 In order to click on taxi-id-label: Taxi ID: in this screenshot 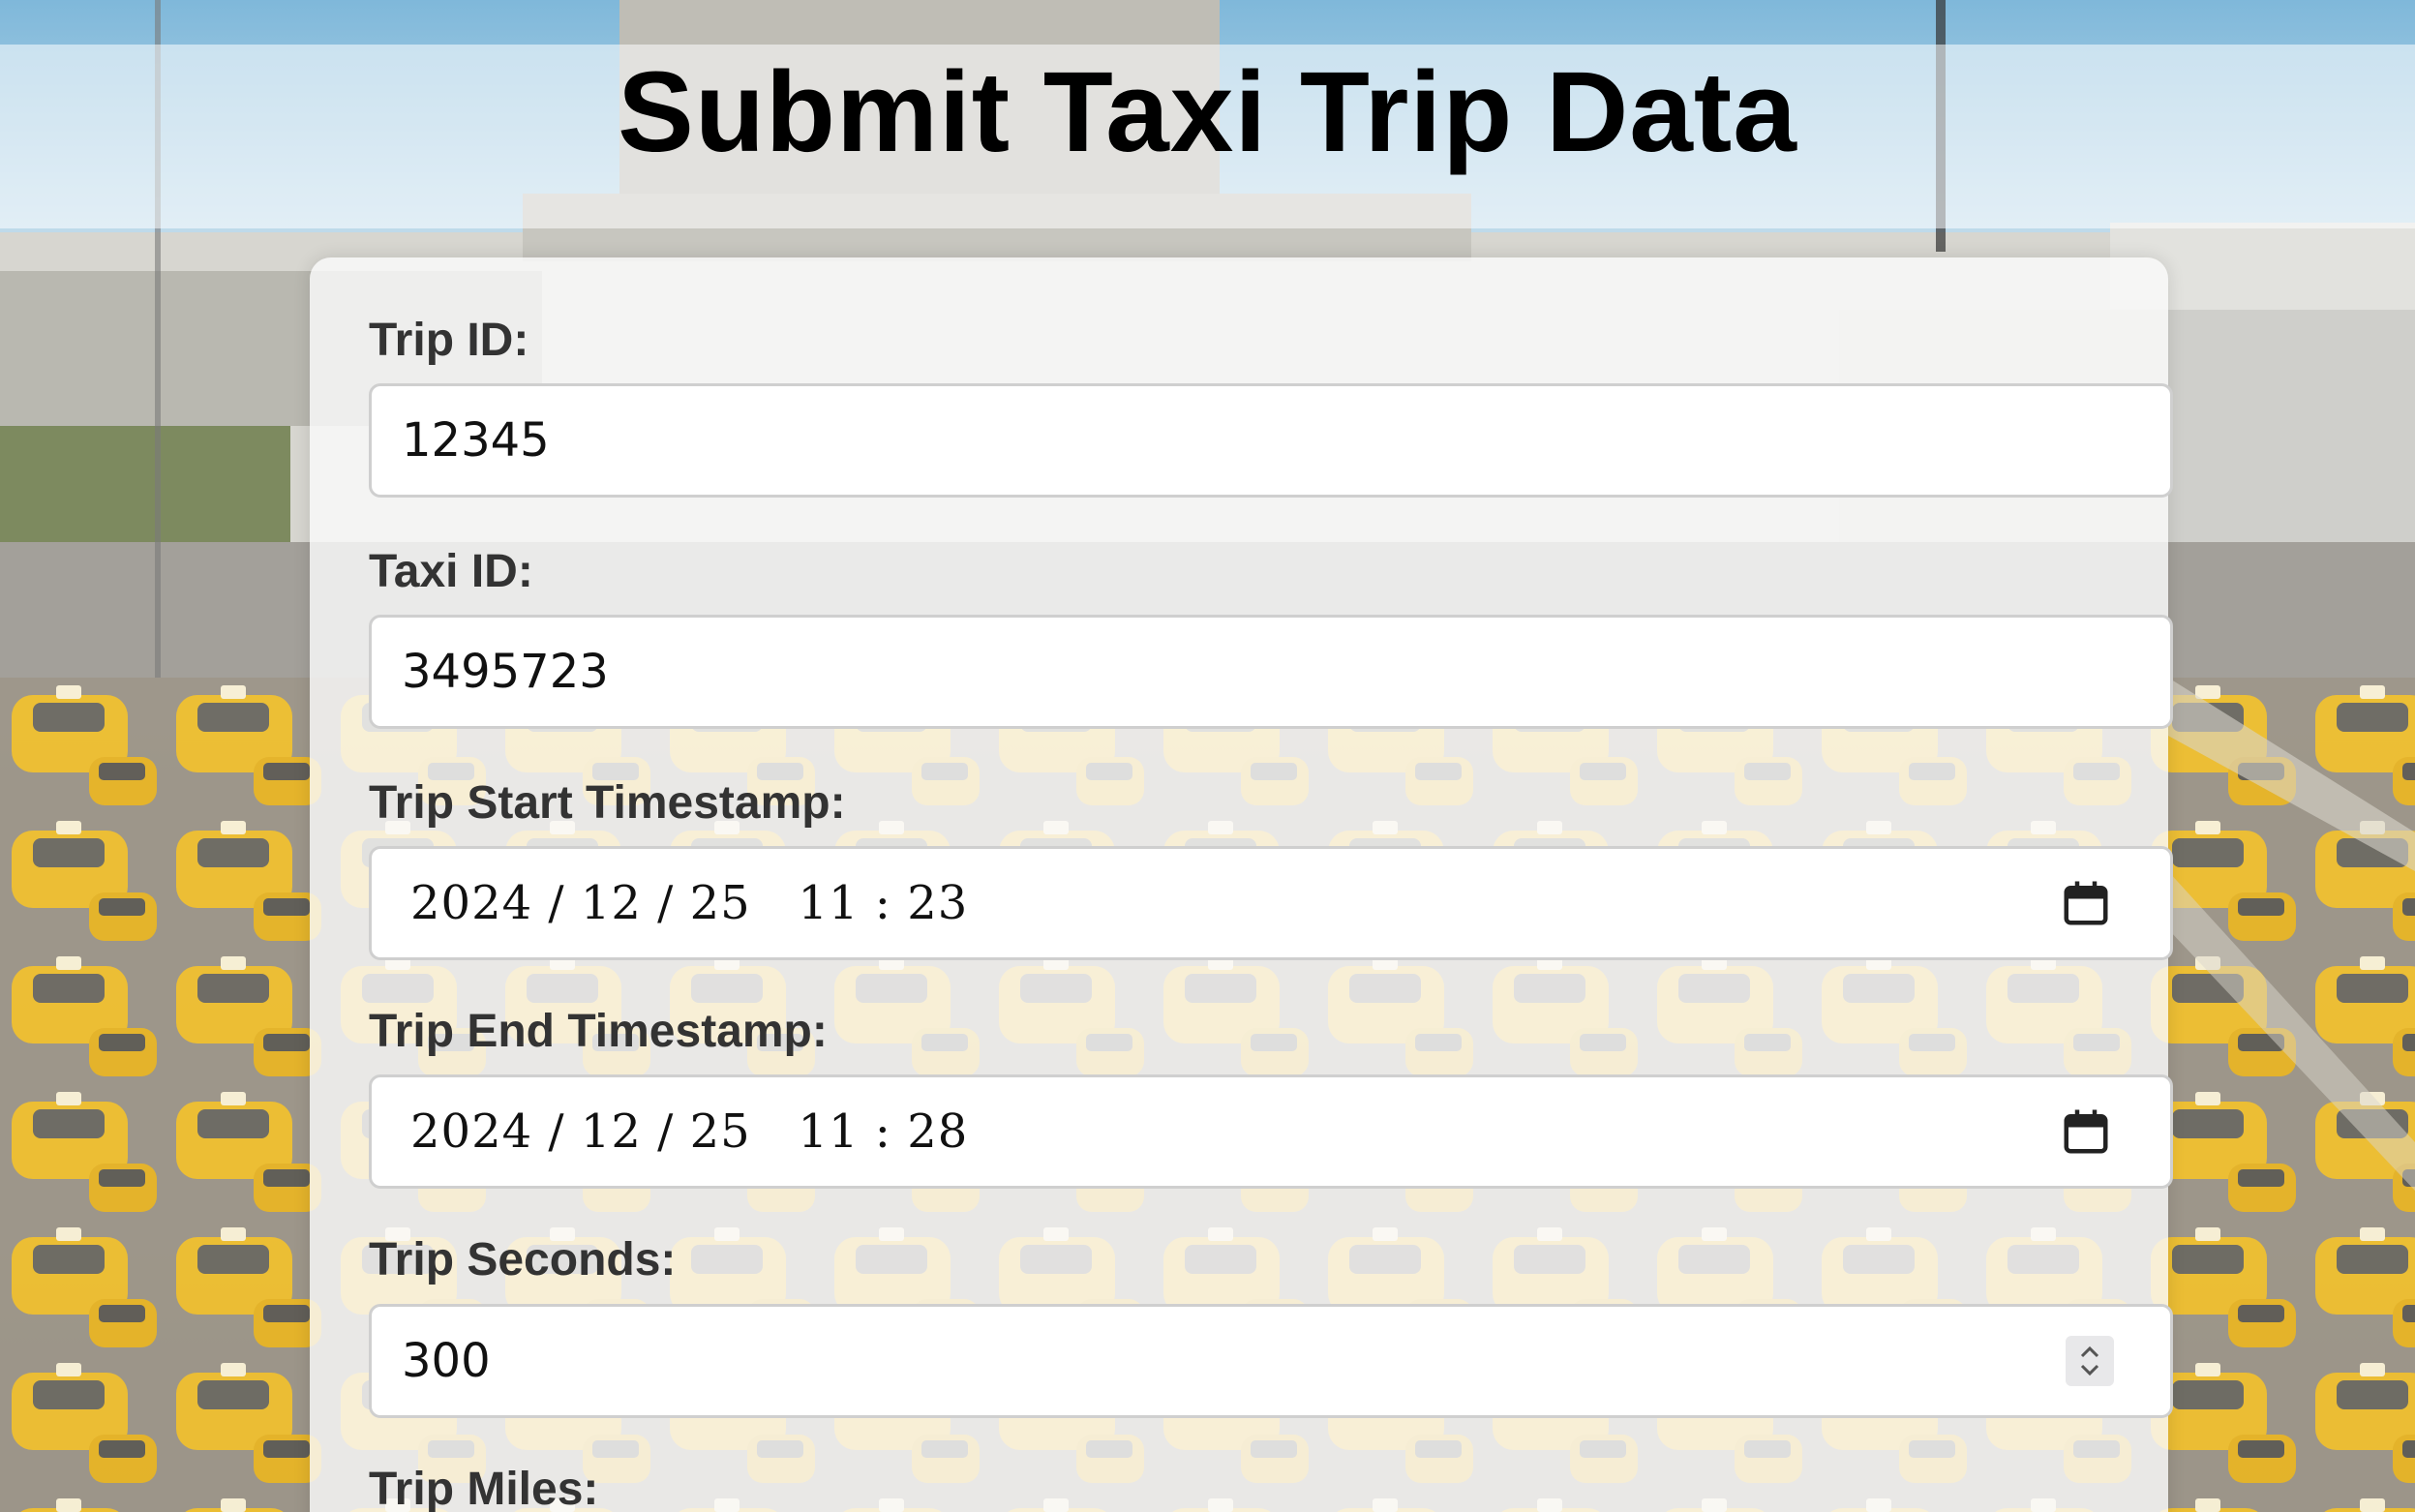, I will do `click(451, 571)`.